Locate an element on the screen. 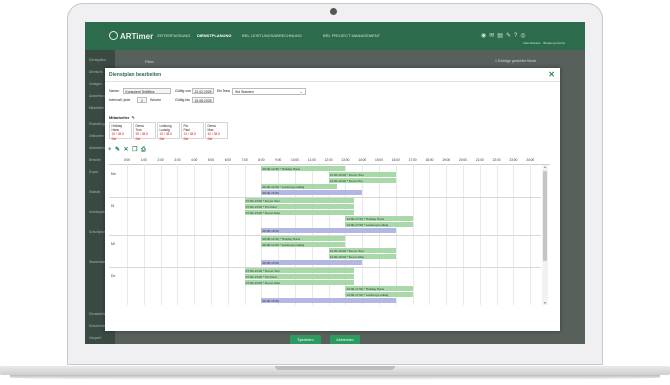 This screenshot has height=385, width=670. user-icon: ◎ is located at coordinates (524, 36).